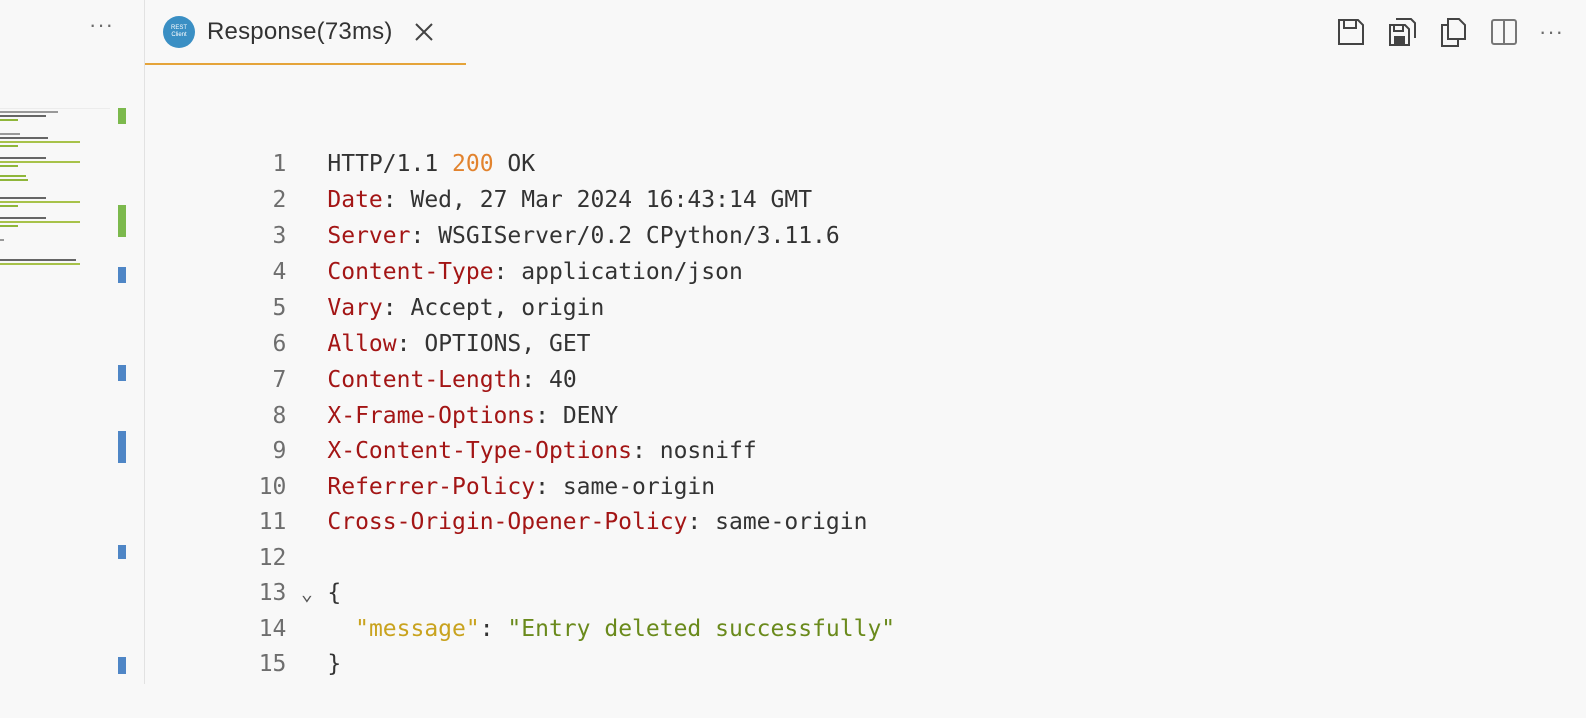  Describe the element at coordinates (791, 522) in the screenshot. I see `header-value: same-origin` at that location.